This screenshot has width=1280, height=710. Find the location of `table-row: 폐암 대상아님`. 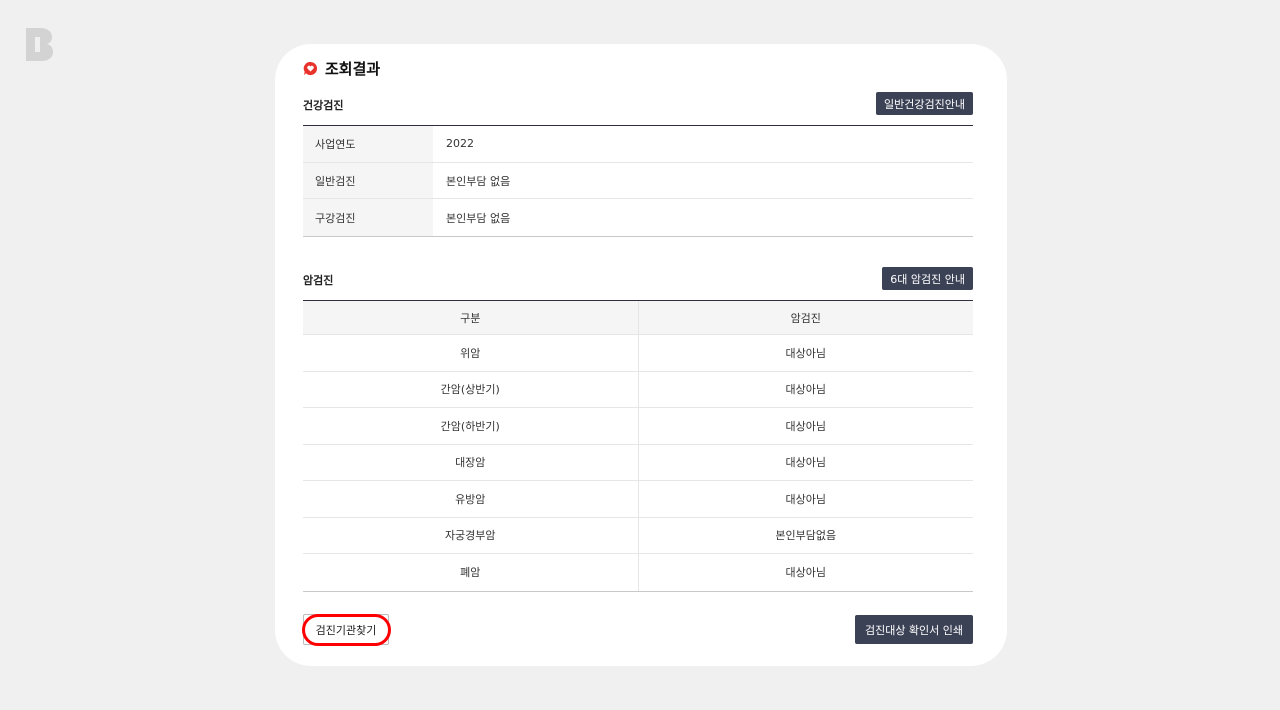

table-row: 폐암 대상아님 is located at coordinates (638, 572).